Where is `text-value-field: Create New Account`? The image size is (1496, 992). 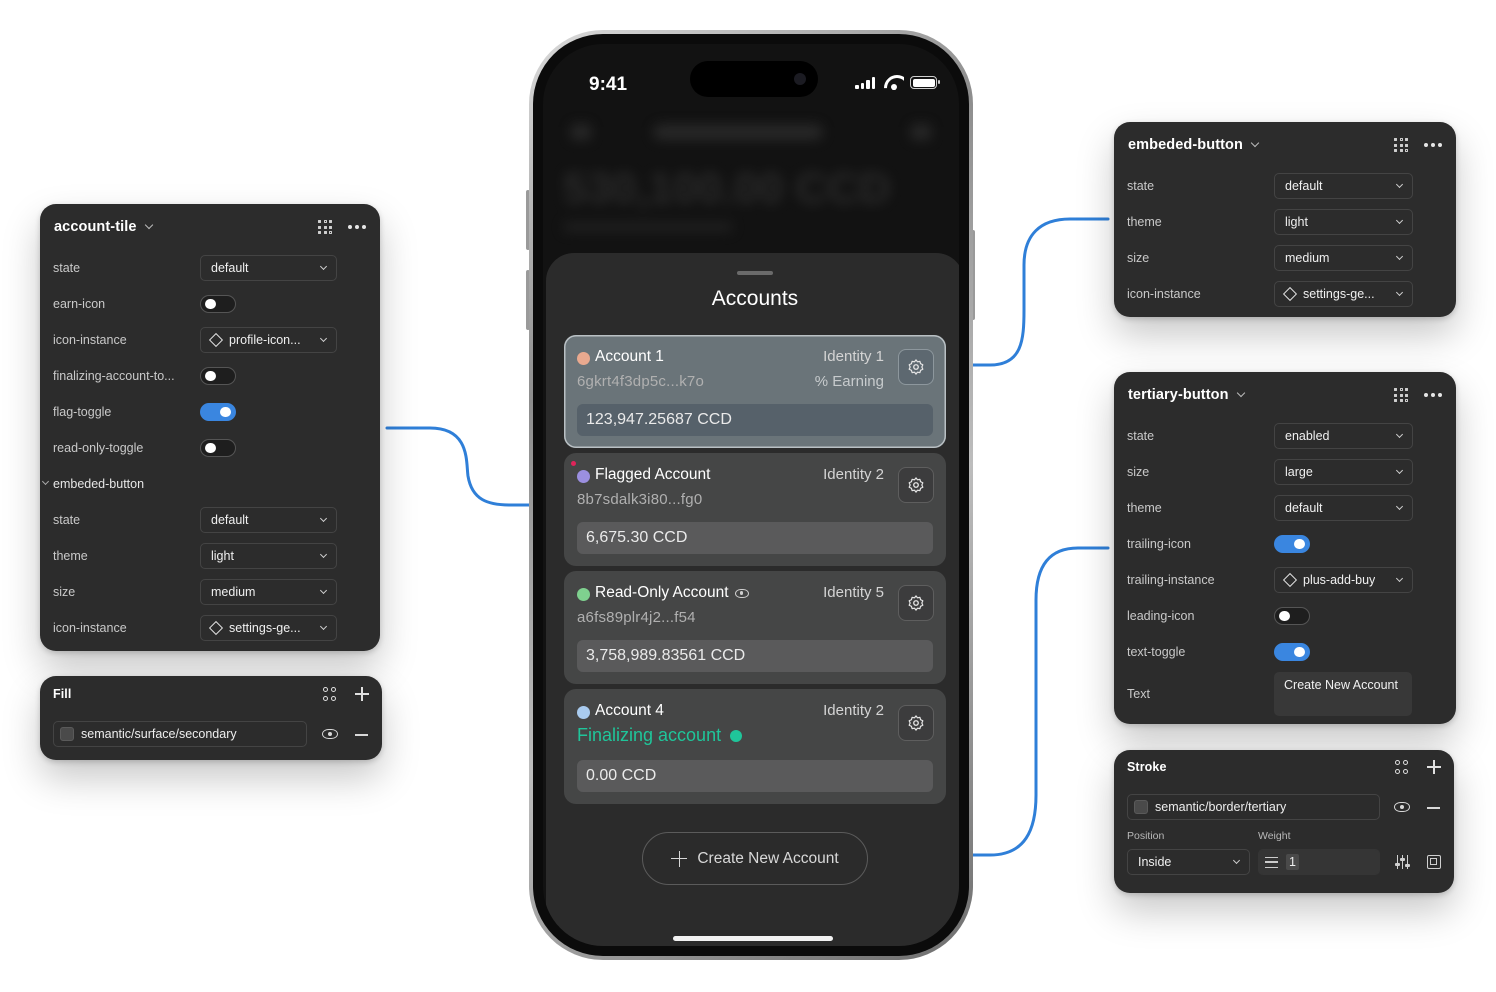 text-value-field: Create New Account is located at coordinates (1343, 694).